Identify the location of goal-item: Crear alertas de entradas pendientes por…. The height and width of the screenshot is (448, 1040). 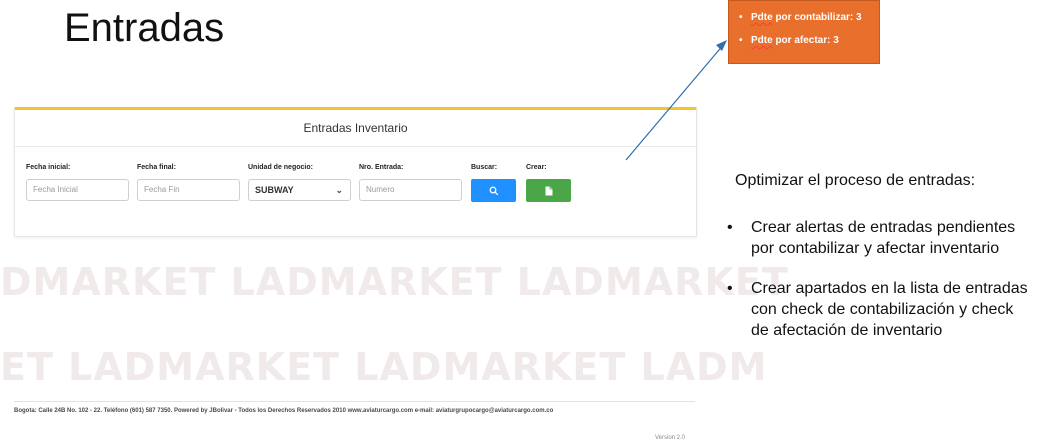
(880, 238).